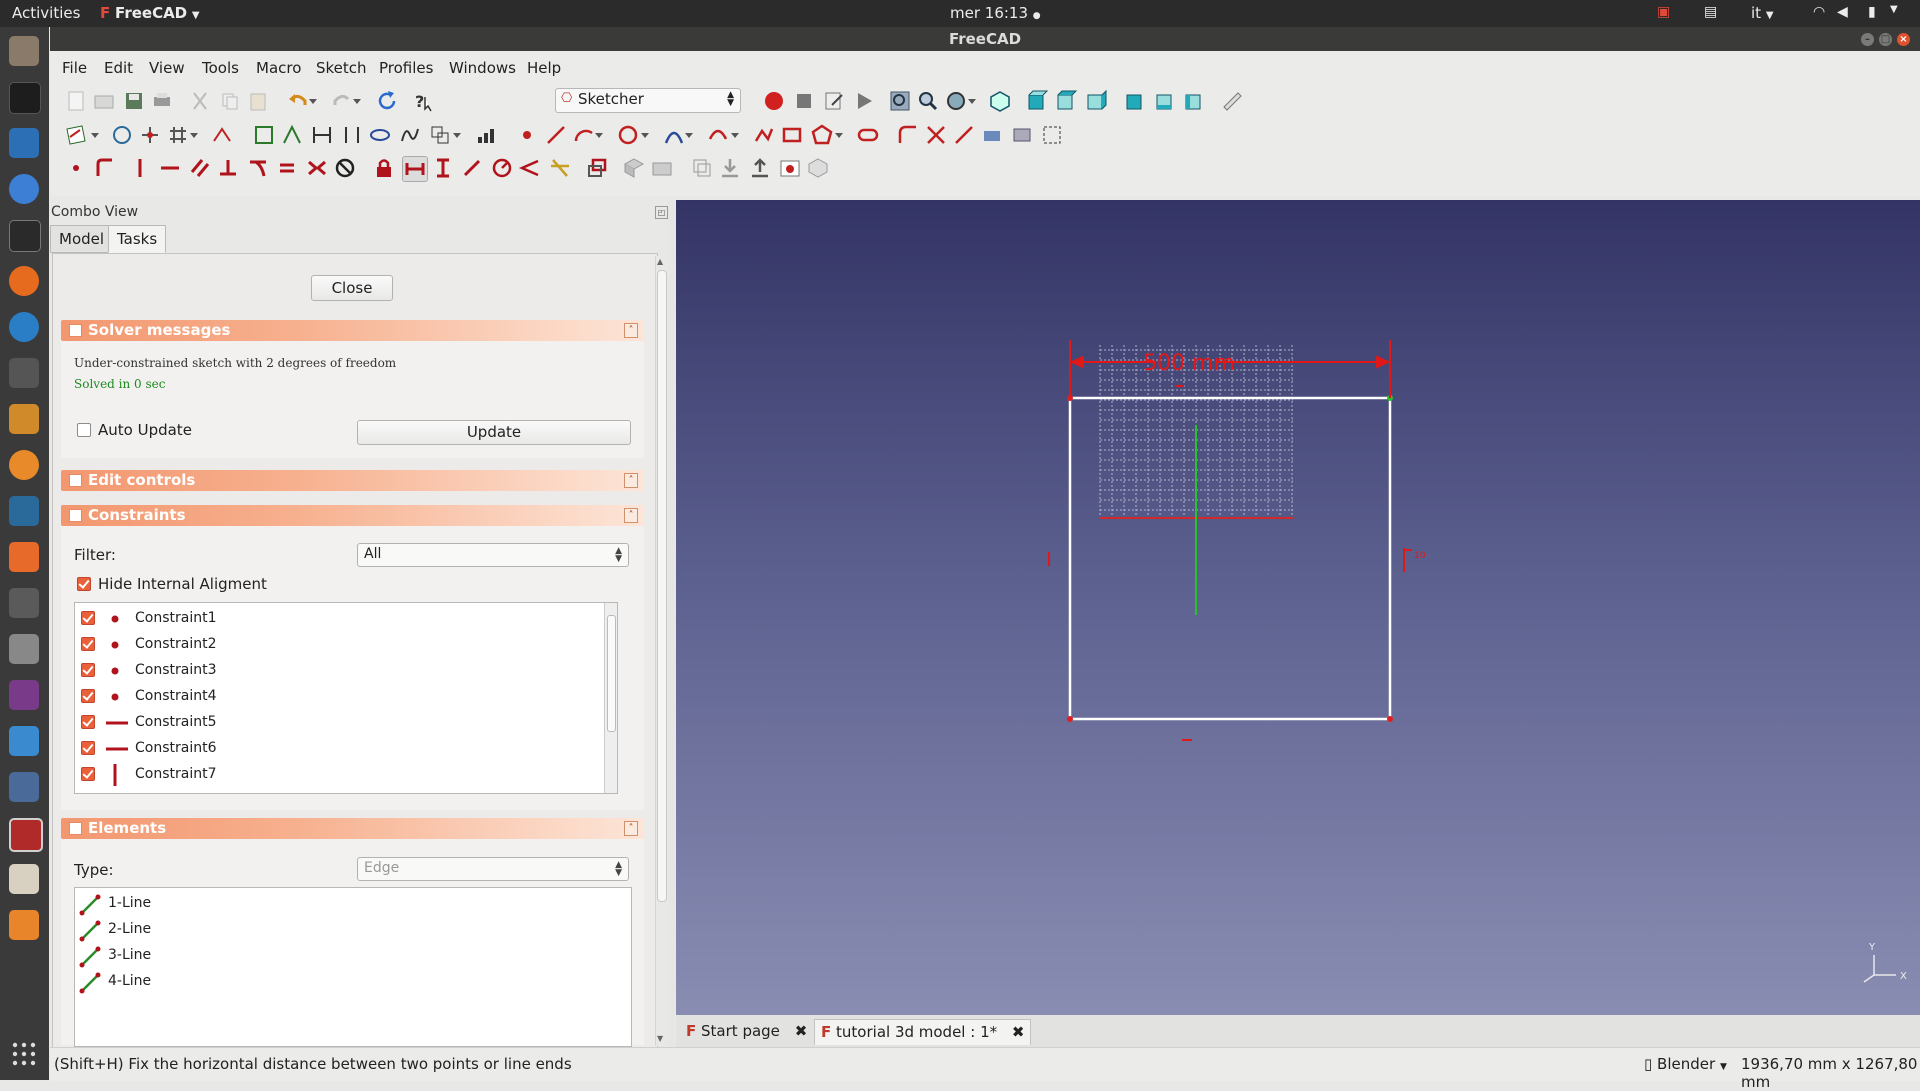 Image resolution: width=1920 pixels, height=1091 pixels. What do you see at coordinates (24, 603) in the screenshot?
I see `settings-icon` at bounding box center [24, 603].